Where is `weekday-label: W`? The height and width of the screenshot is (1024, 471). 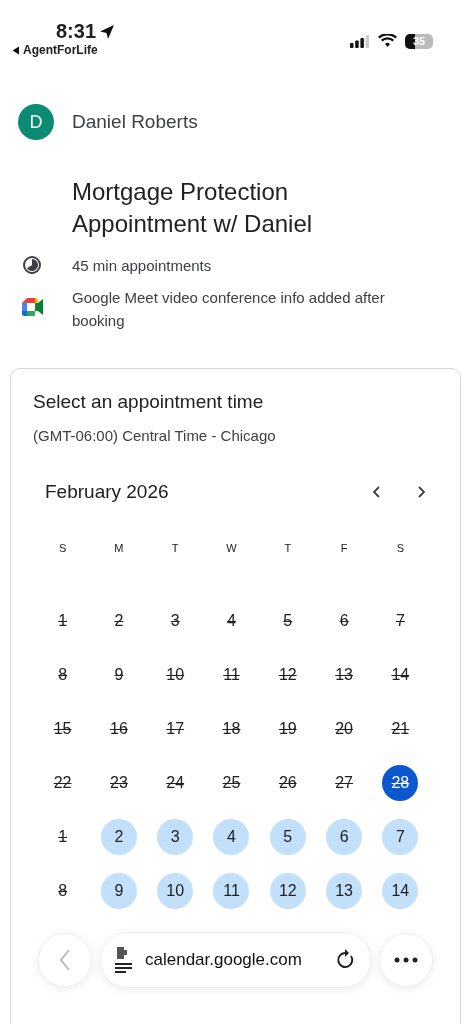 weekday-label: W is located at coordinates (231, 547).